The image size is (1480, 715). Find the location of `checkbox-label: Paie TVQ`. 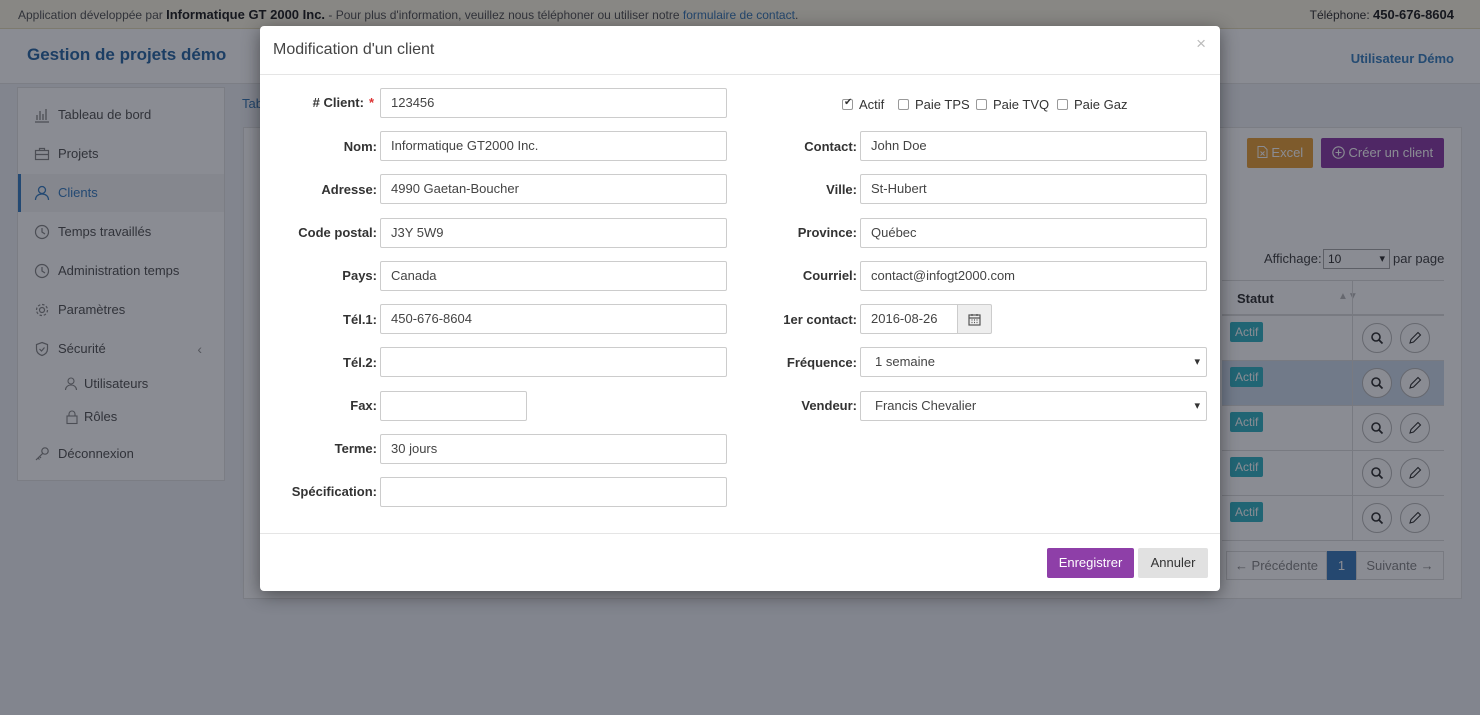

checkbox-label: Paie TVQ is located at coordinates (1021, 104).